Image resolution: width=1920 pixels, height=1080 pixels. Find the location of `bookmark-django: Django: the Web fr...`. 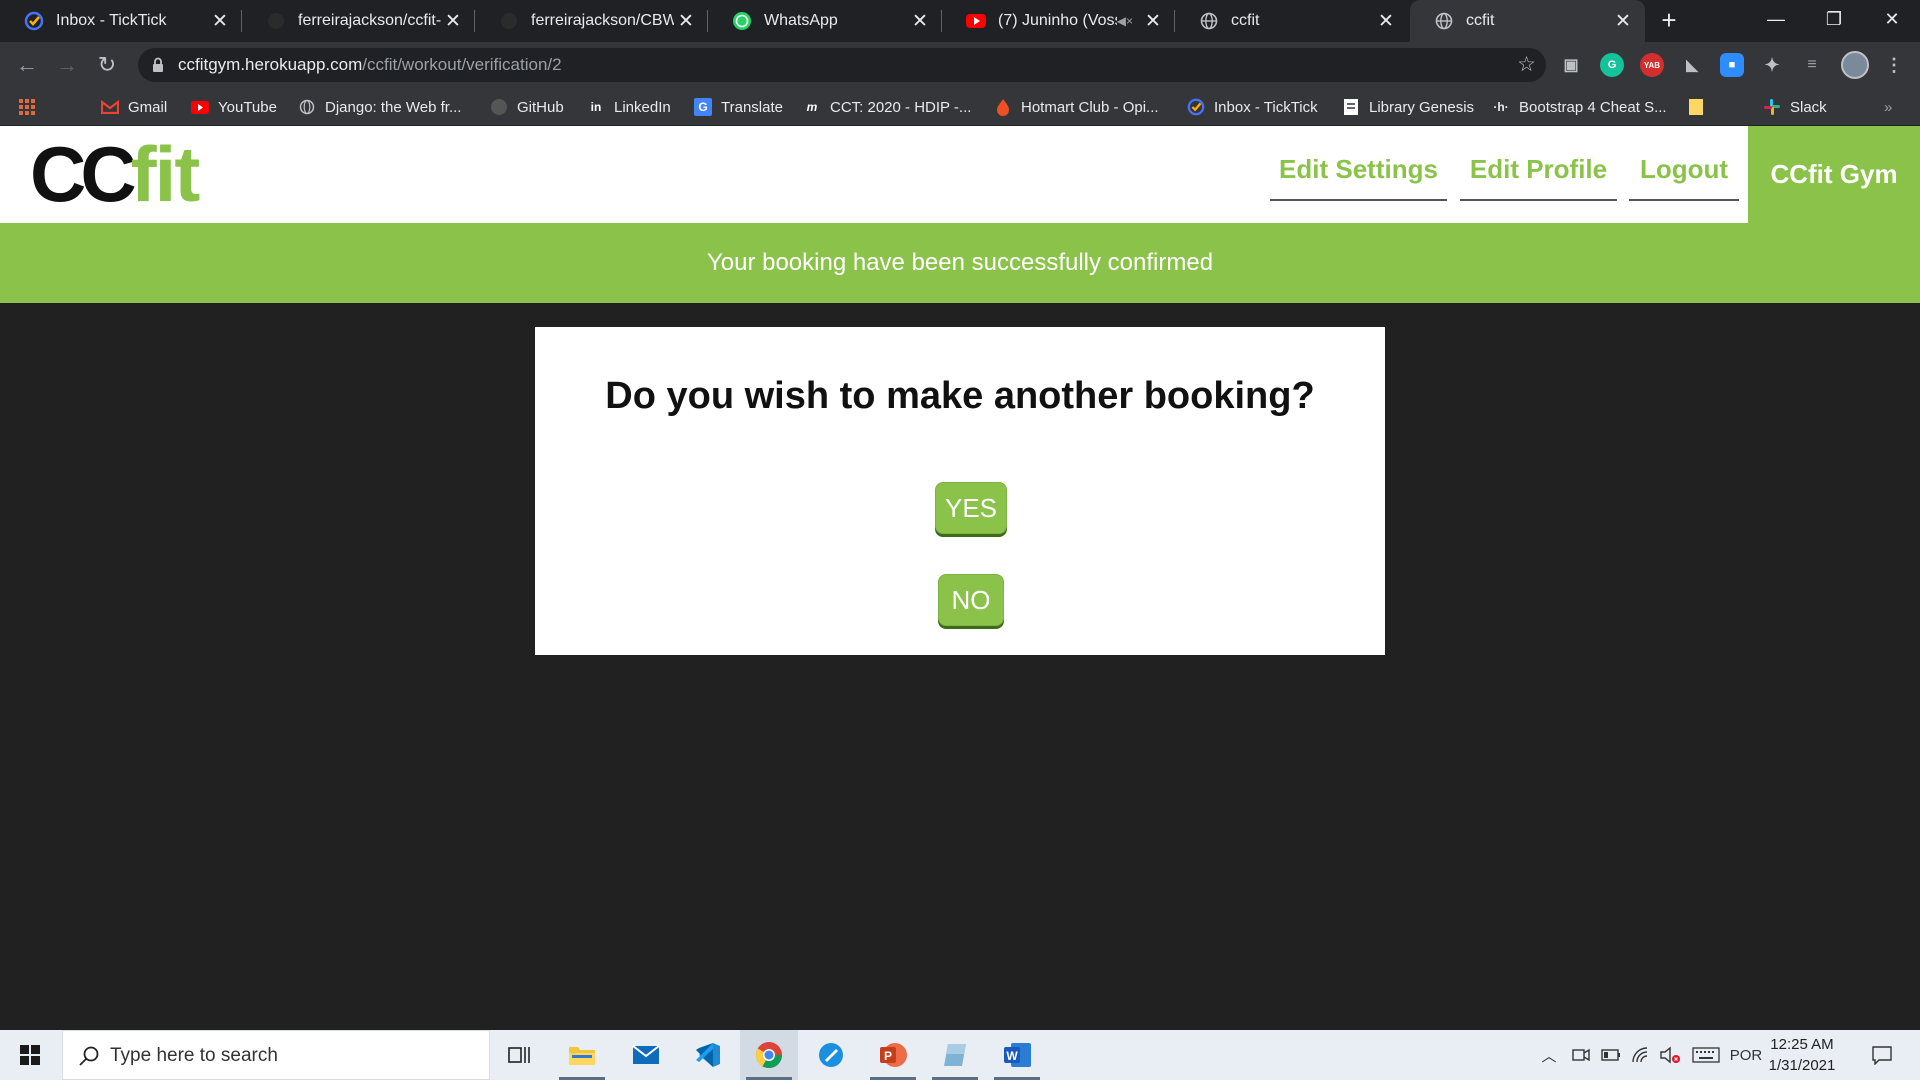

bookmark-django: Django: the Web fr... is located at coordinates (379, 107).